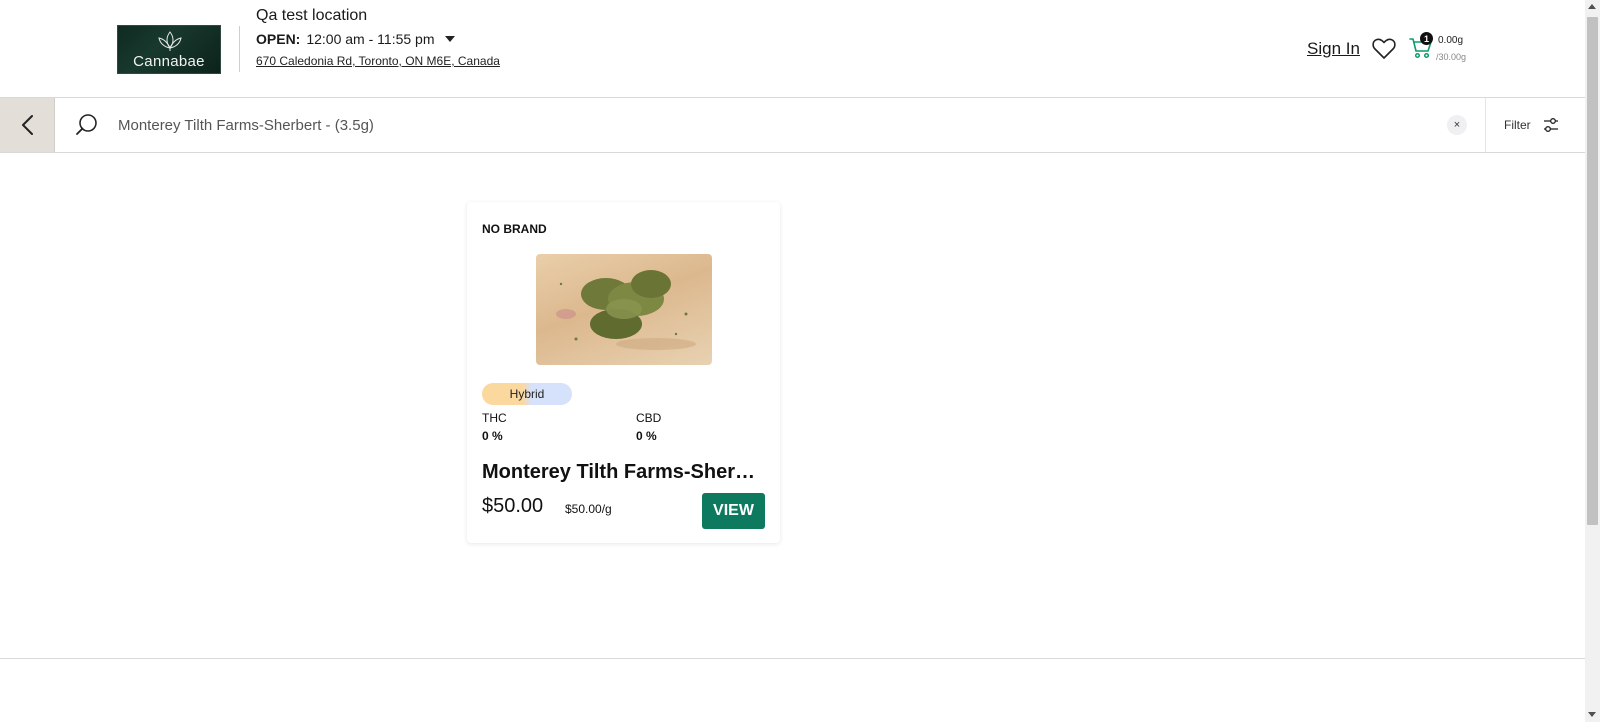 The image size is (1600, 722). Describe the element at coordinates (239, 49) in the screenshot. I see `header-divider` at that location.